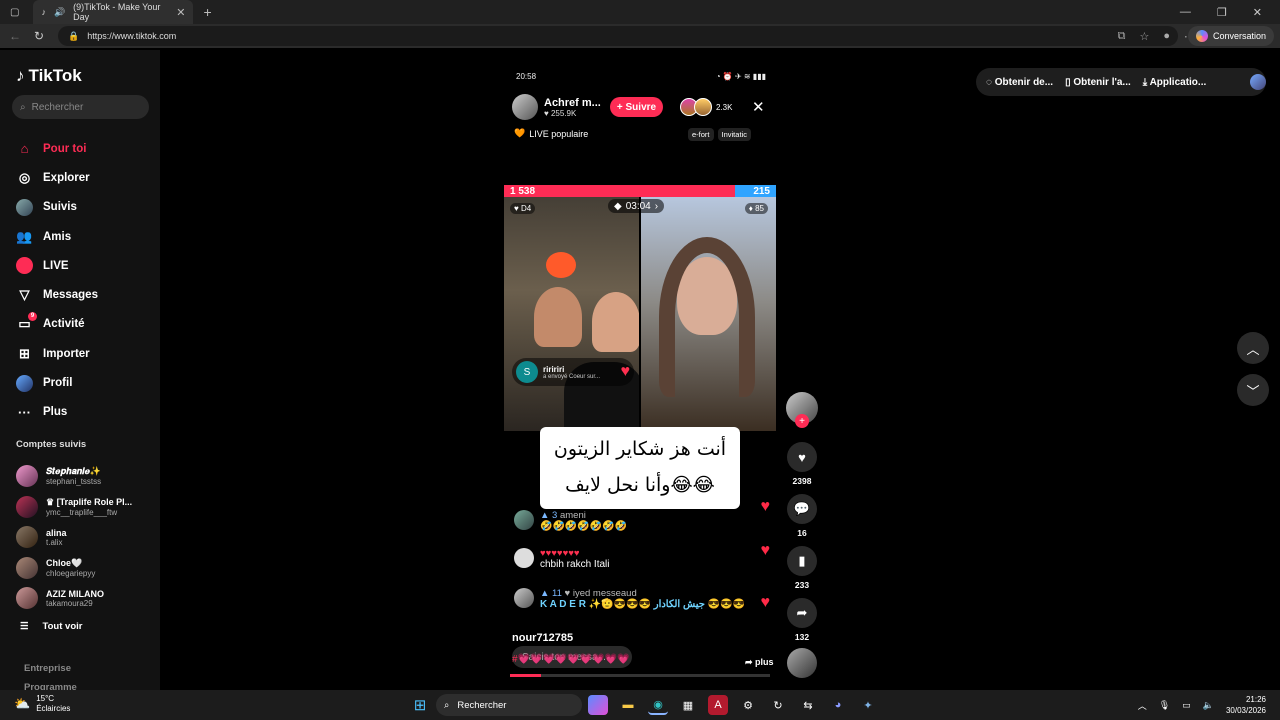 The image size is (1280, 720). I want to click on gift-notification: S riririri a envoyé Coeur sur... ♥, so click(573, 372).